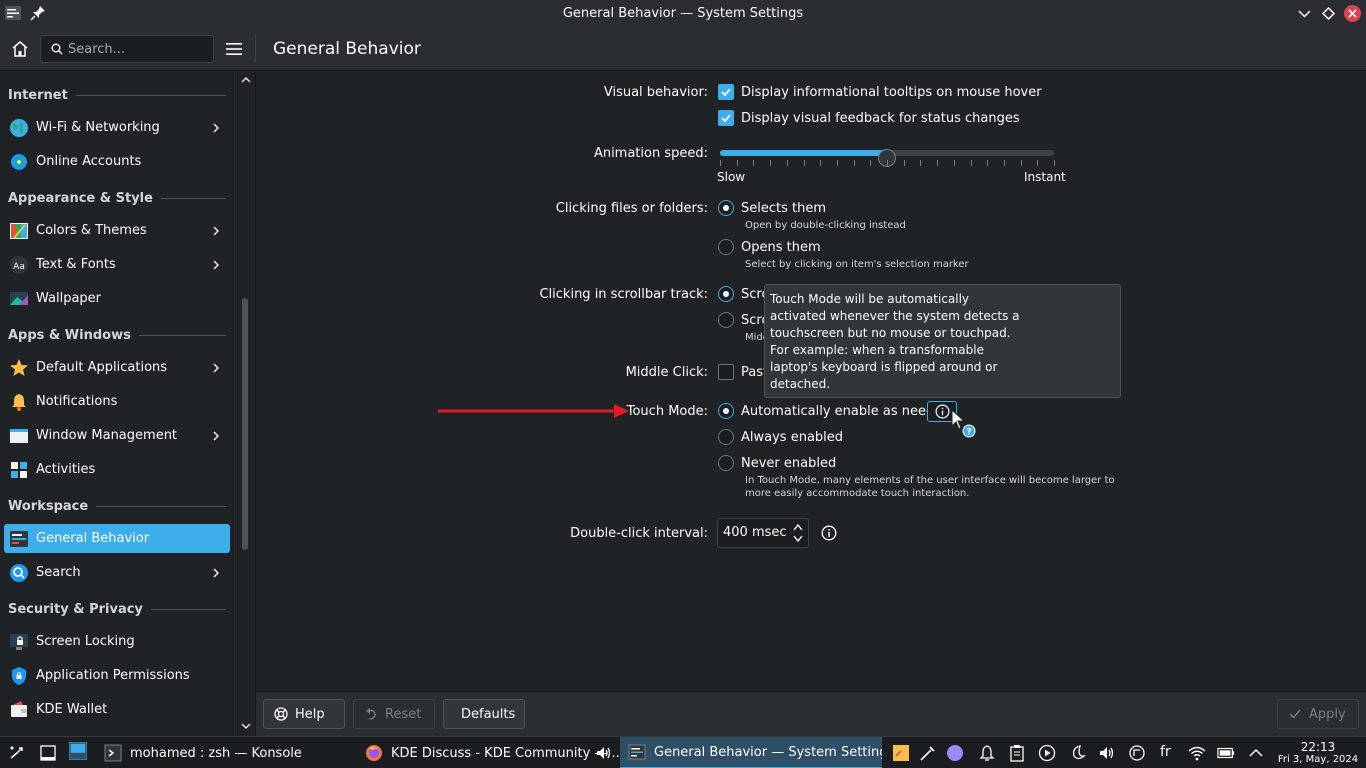  Describe the element at coordinates (604, 753) in the screenshot. I see `audio-playing-icon` at that location.